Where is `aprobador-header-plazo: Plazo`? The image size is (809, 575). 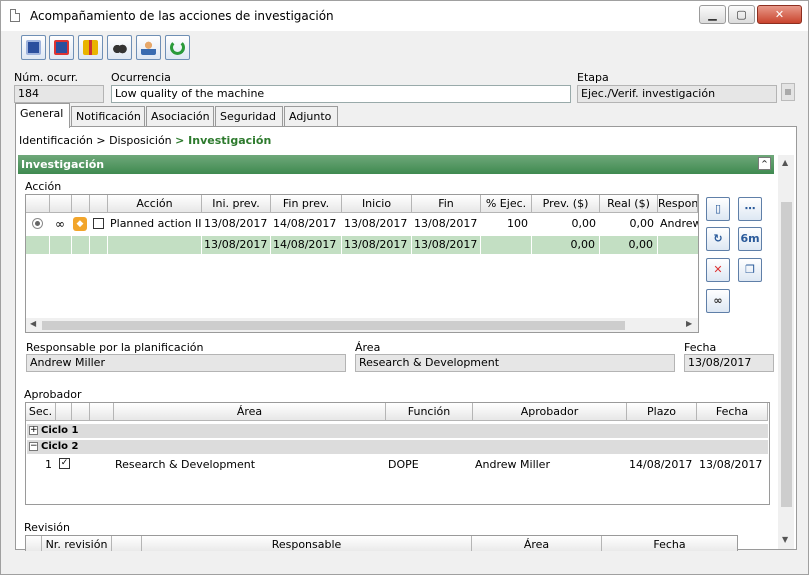 aprobador-header-plazo: Plazo is located at coordinates (662, 412).